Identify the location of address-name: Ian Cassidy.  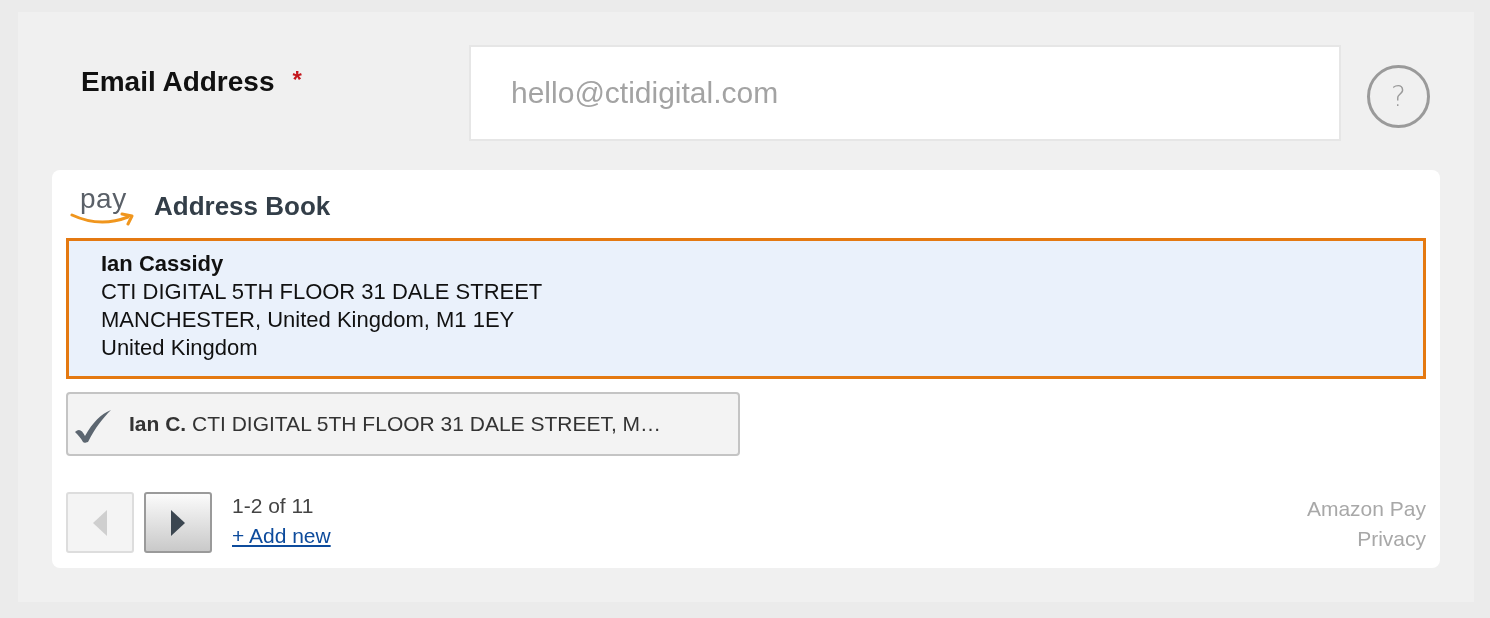
(163, 264).